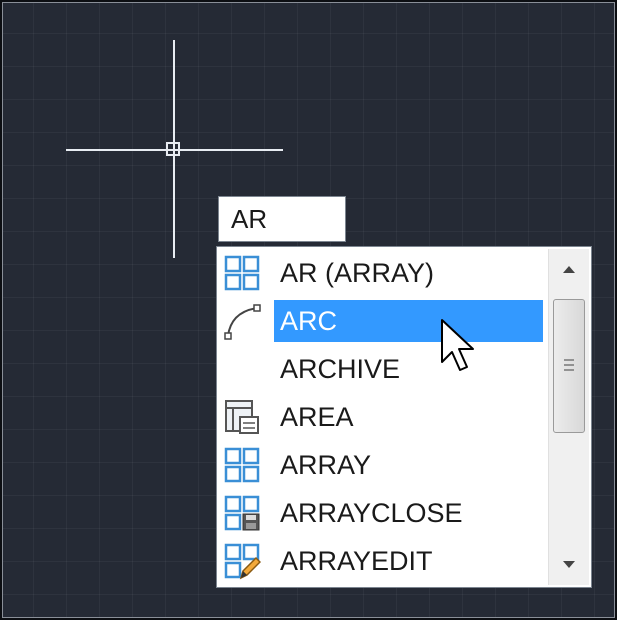 This screenshot has width=617, height=620. Describe the element at coordinates (242, 322) in the screenshot. I see `arc-icon` at that location.